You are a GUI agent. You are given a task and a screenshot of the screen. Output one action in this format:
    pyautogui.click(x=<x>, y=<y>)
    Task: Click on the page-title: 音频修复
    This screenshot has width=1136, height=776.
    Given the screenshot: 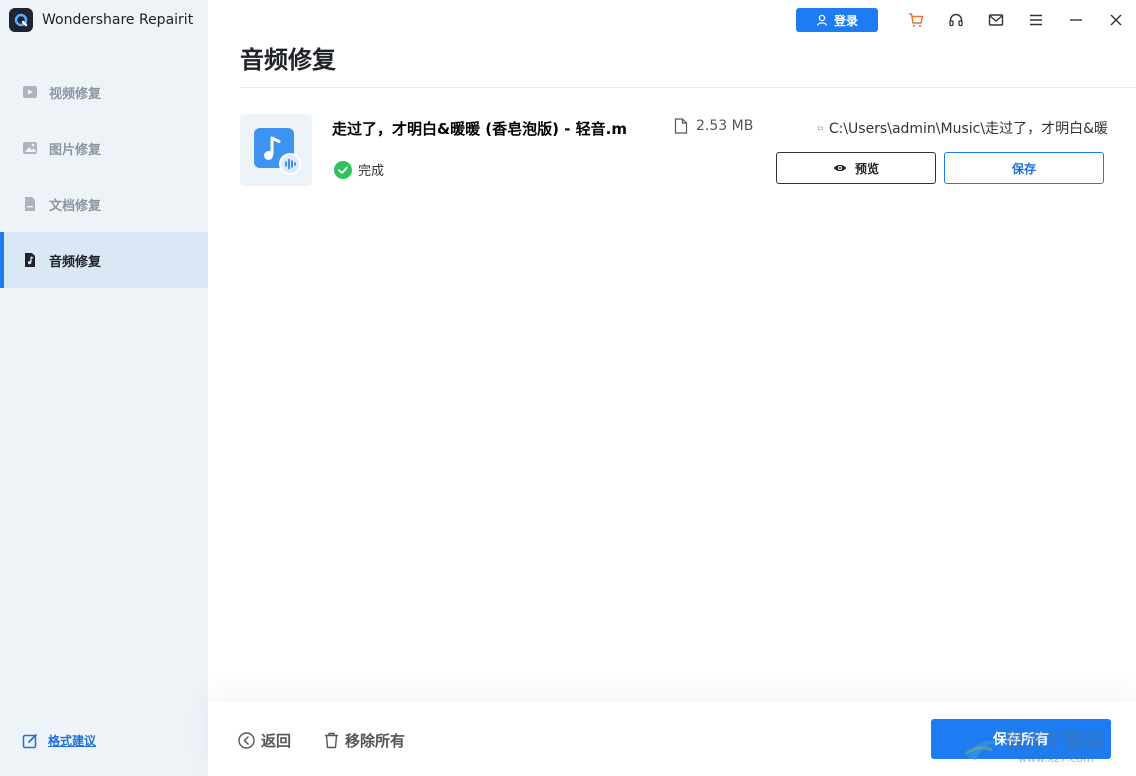 What is the action you would take?
    pyautogui.click(x=288, y=60)
    